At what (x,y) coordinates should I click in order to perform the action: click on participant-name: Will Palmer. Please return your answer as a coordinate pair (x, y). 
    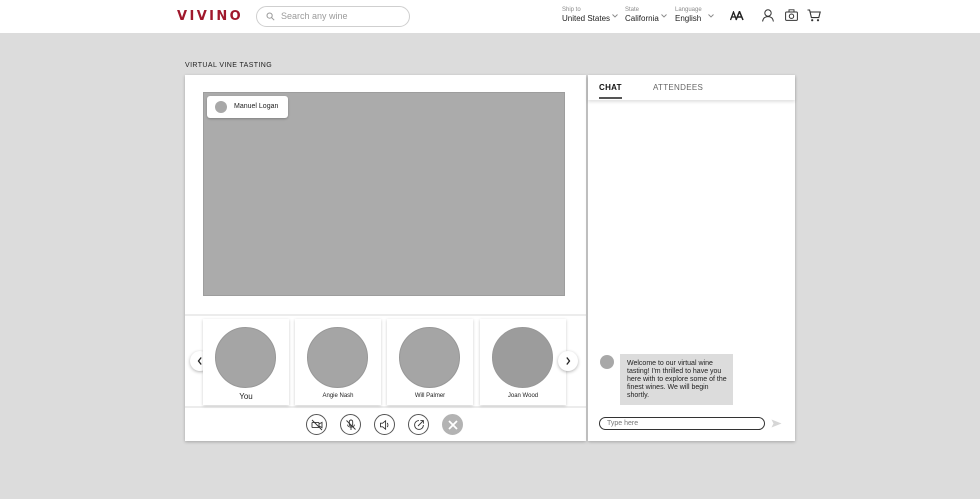
    Looking at the image, I should click on (430, 396).